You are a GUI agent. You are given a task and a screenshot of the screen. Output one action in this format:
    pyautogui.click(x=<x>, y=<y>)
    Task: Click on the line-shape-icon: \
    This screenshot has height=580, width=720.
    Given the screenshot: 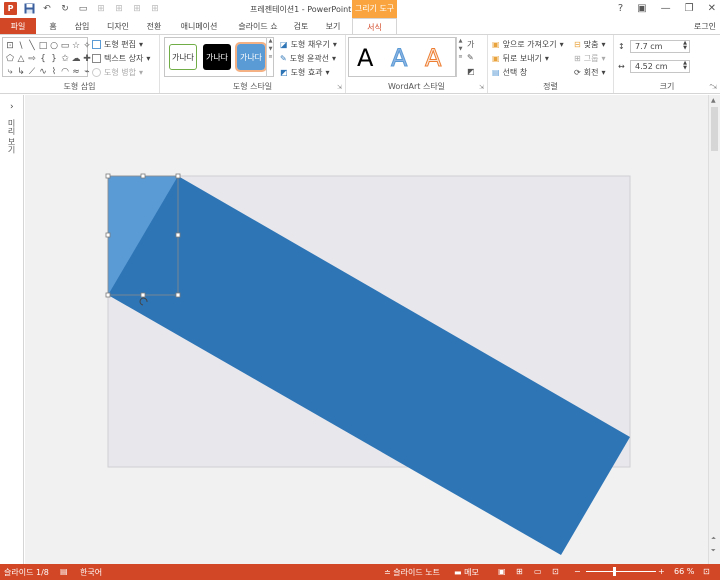 What is the action you would take?
    pyautogui.click(x=21, y=46)
    